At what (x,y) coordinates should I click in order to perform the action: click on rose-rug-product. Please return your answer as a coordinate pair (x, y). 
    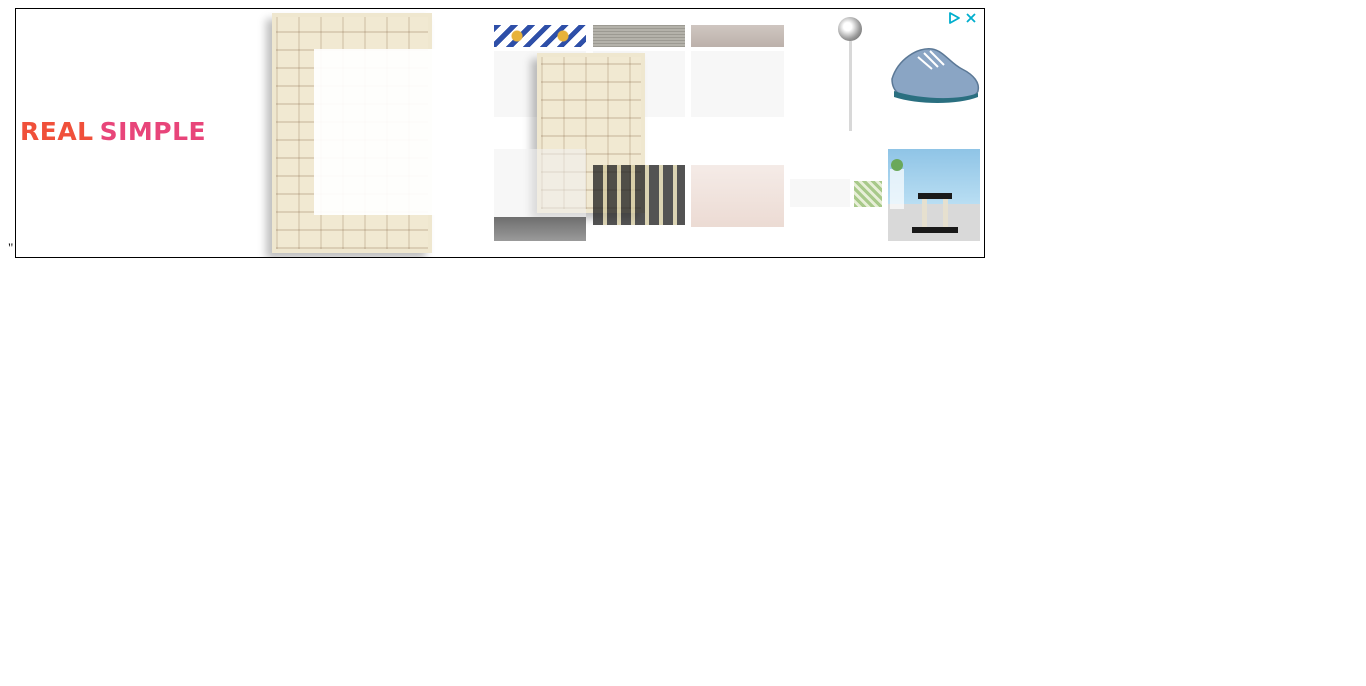
    Looking at the image, I should click on (737, 196).